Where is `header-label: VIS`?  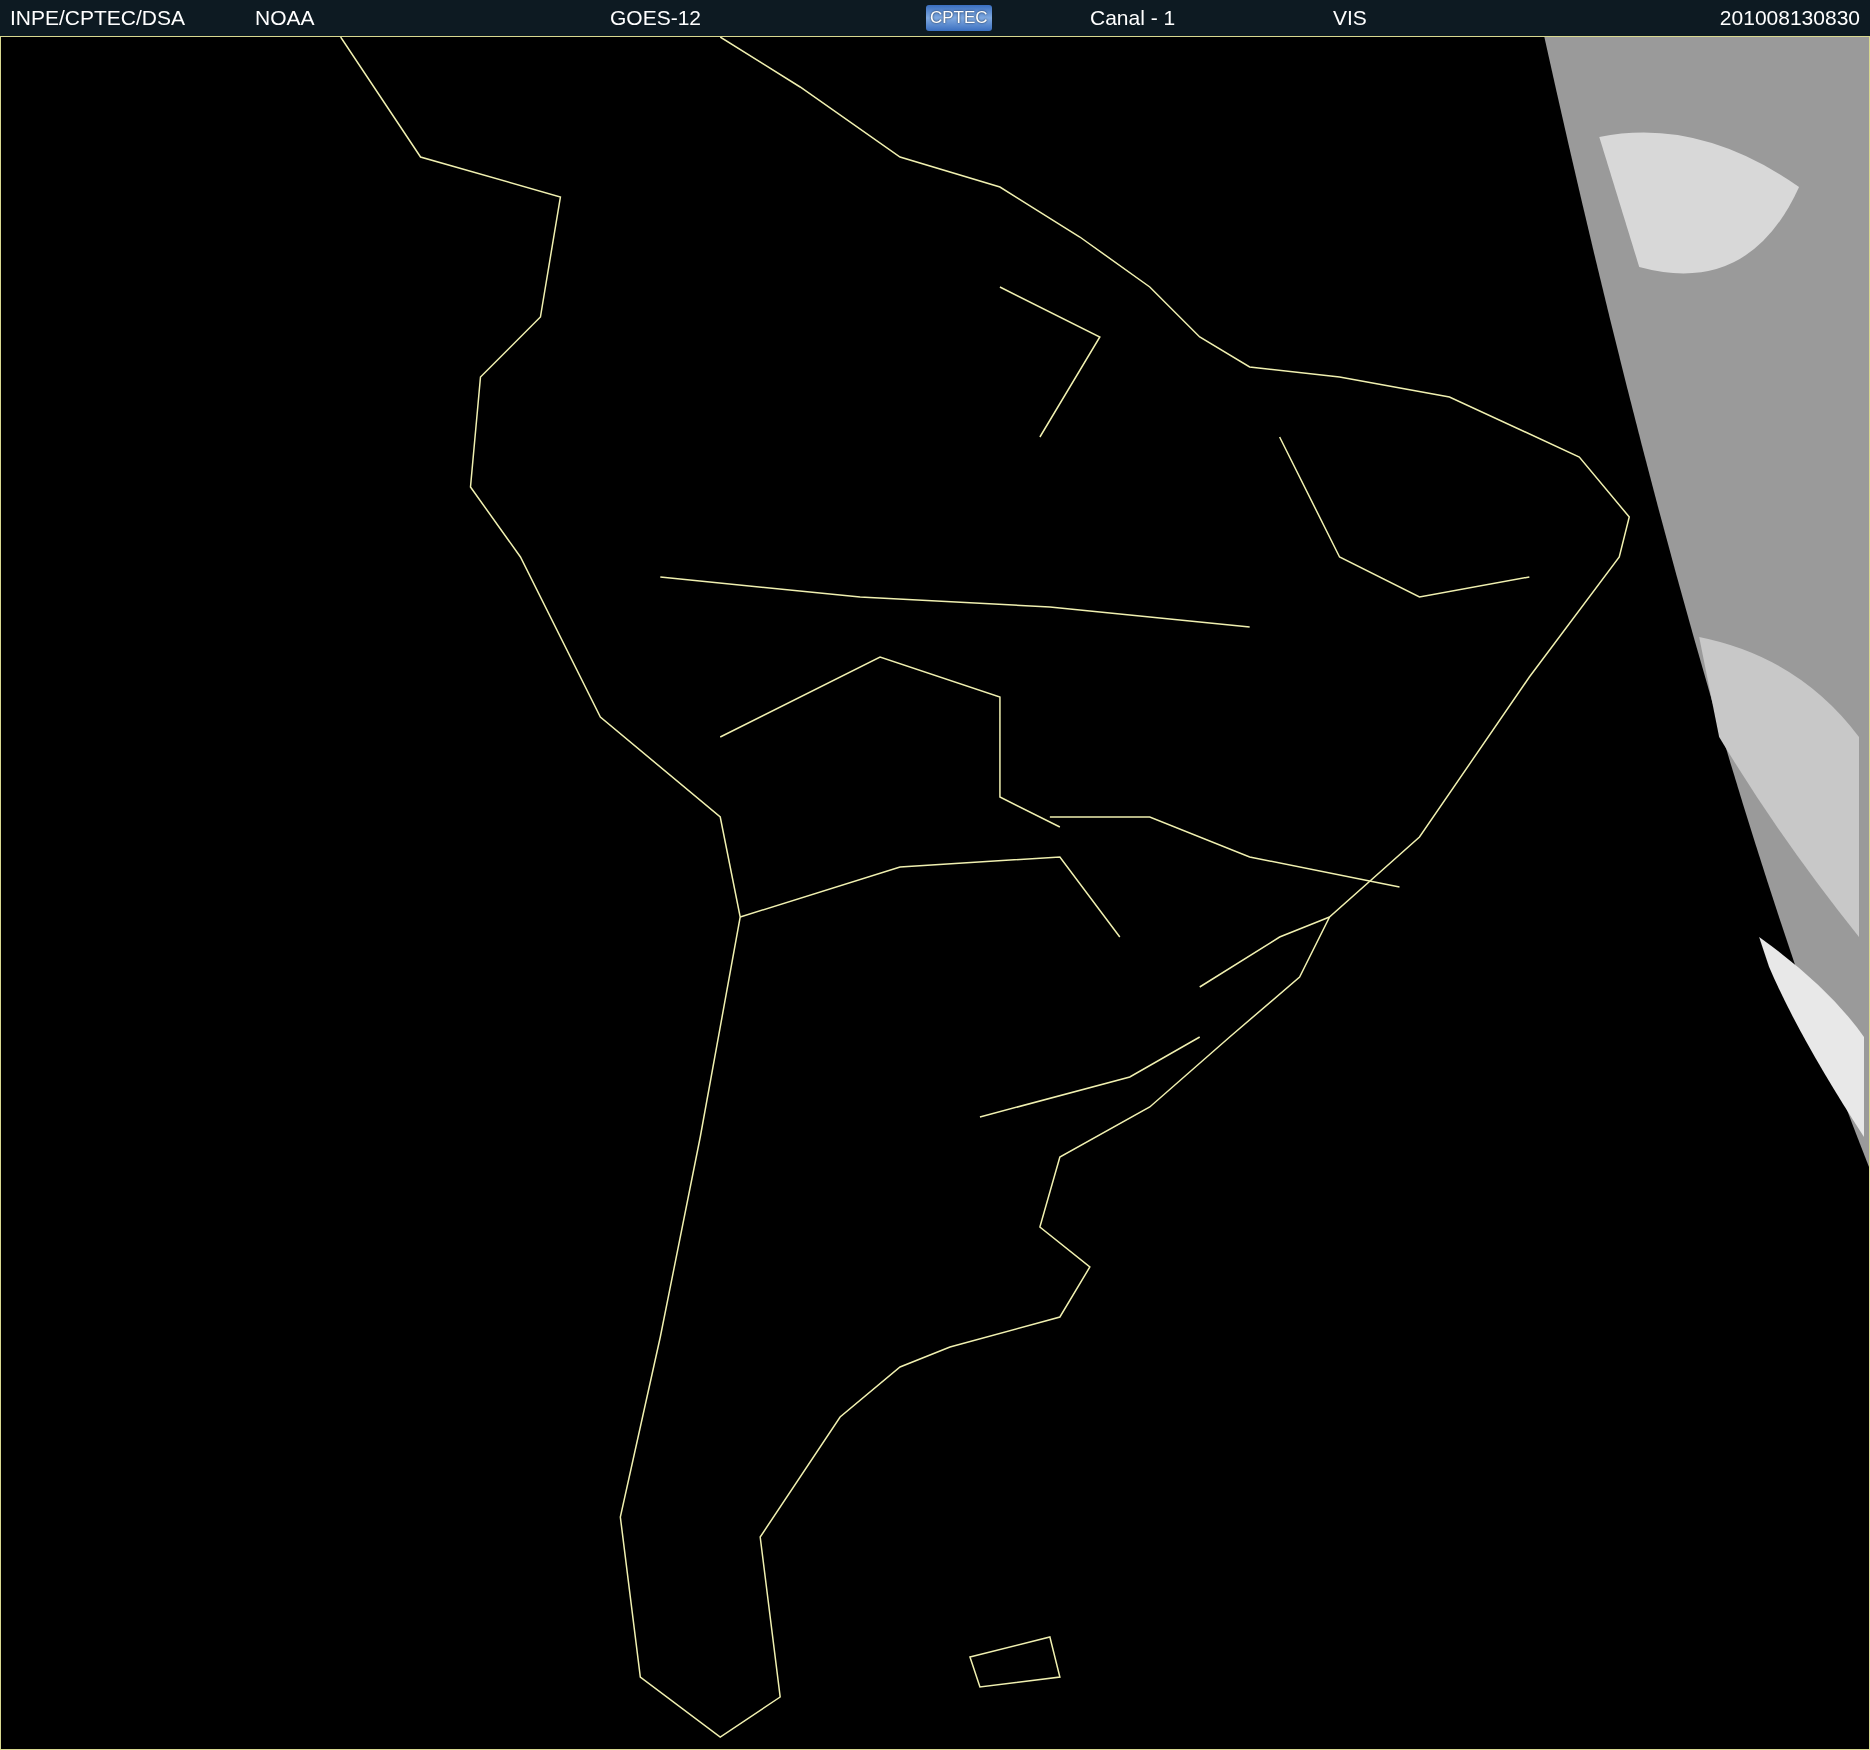 header-label: VIS is located at coordinates (1350, 18).